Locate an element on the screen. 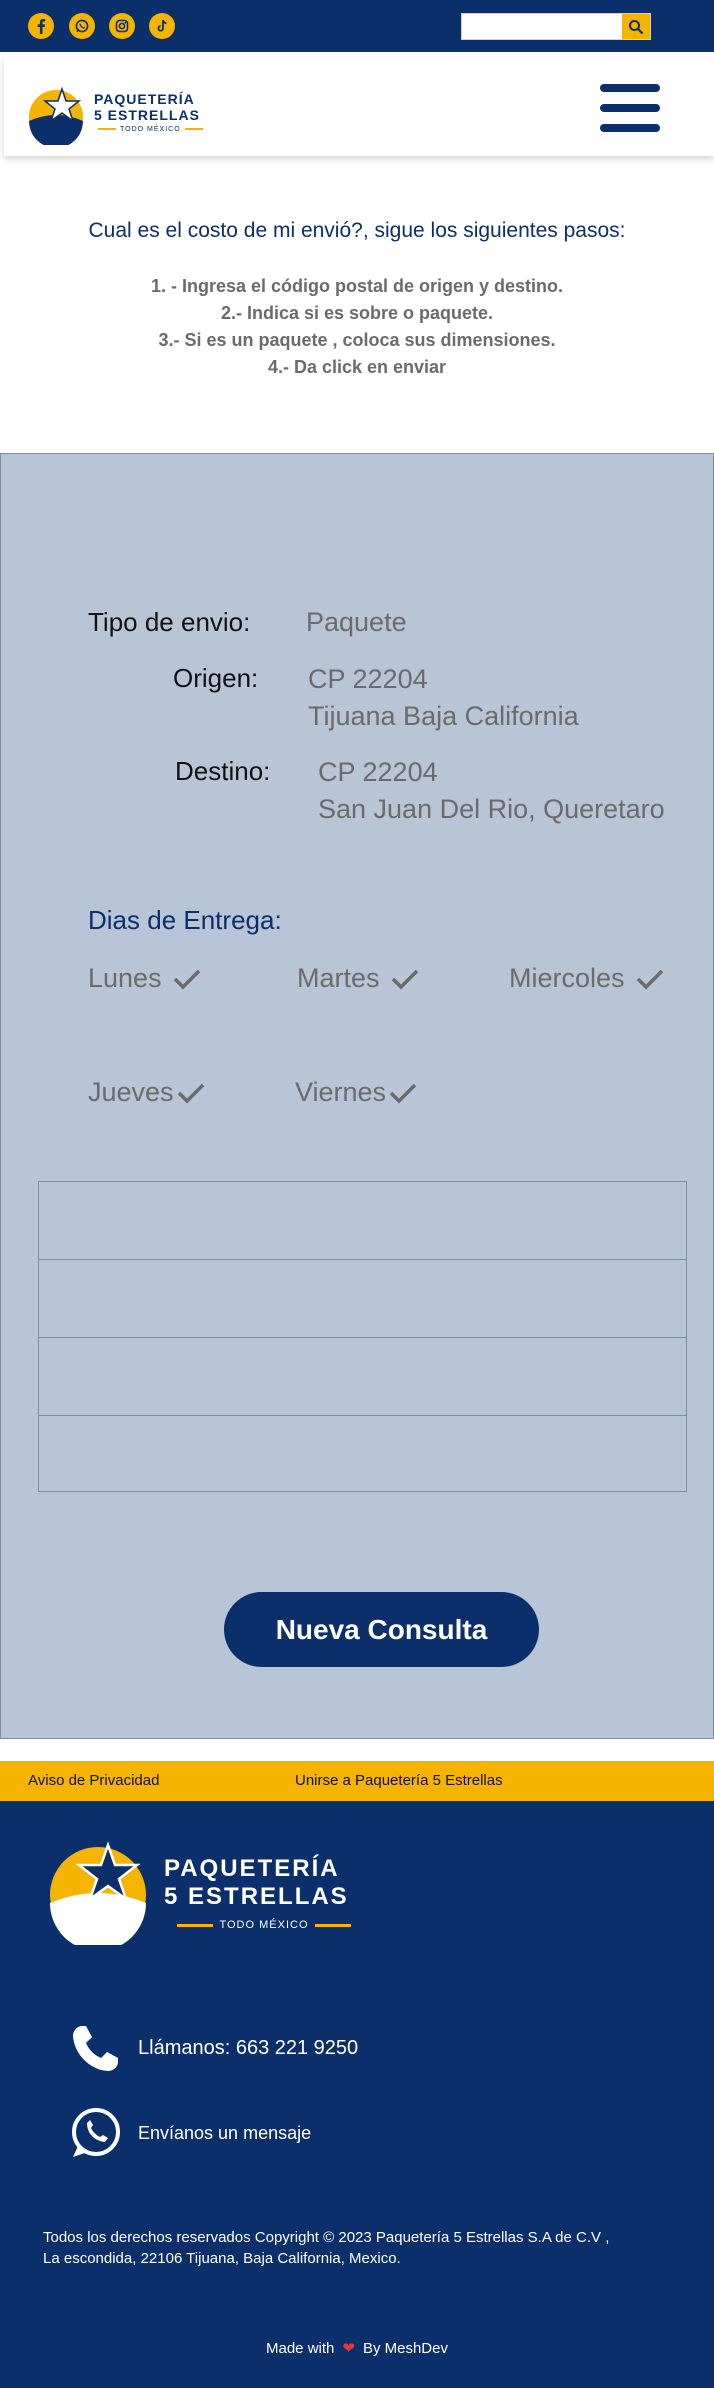 The image size is (714, 2388). footer-brand-tagline-text: TODO MÉXICO is located at coordinates (264, 1925).